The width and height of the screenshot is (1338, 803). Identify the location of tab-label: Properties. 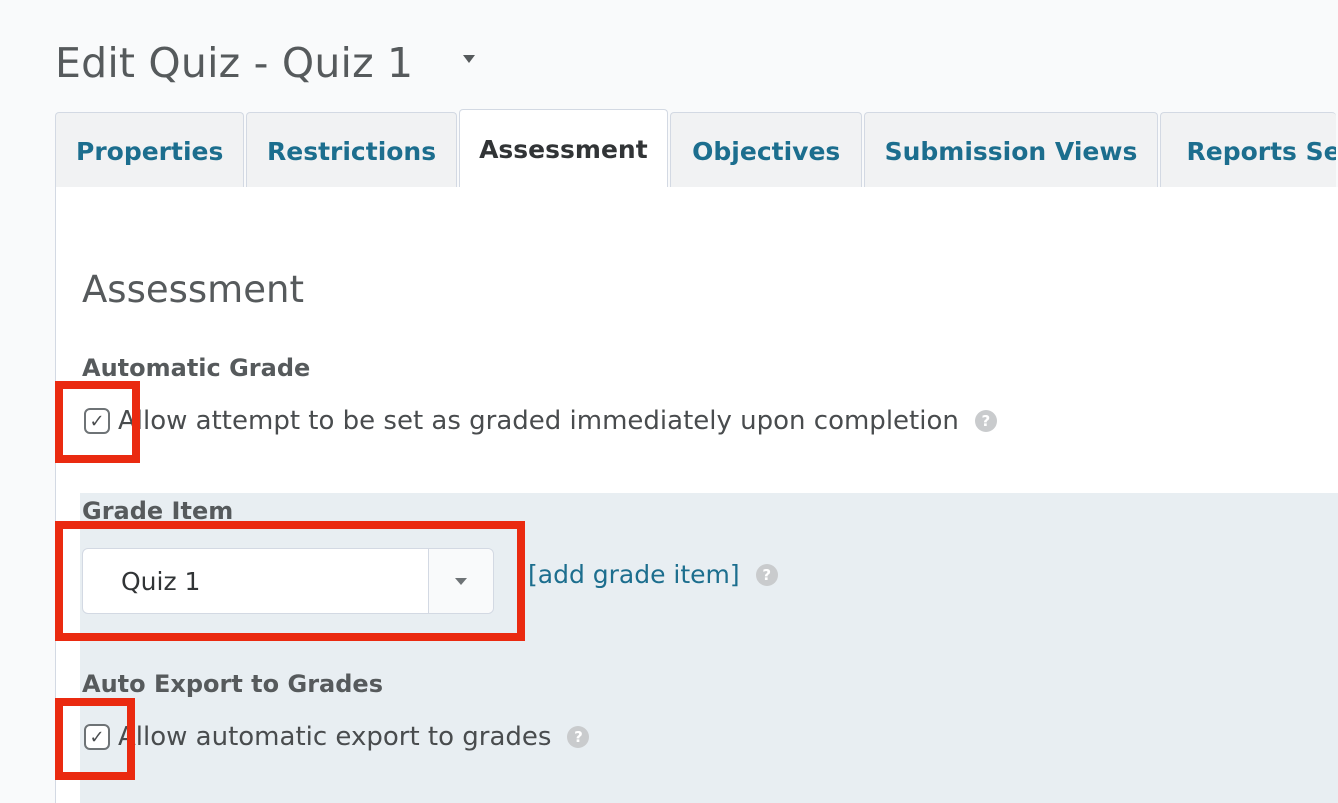
(150, 151).